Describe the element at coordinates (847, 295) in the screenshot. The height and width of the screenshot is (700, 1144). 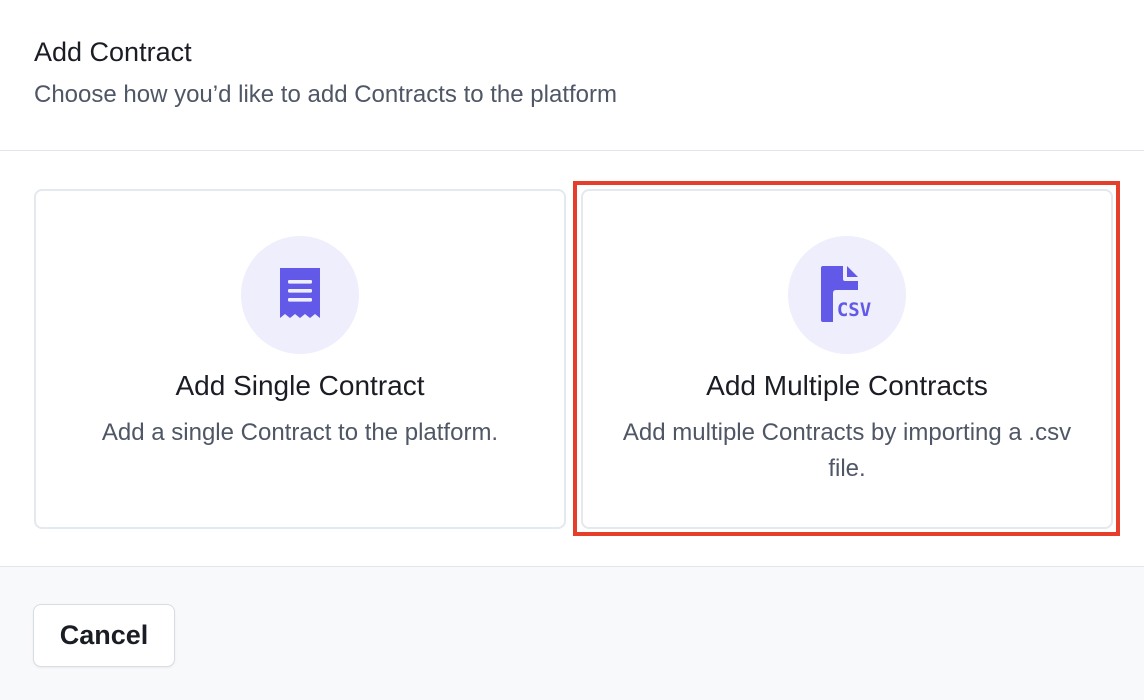
I see `csv-file-icon: CSV` at that location.